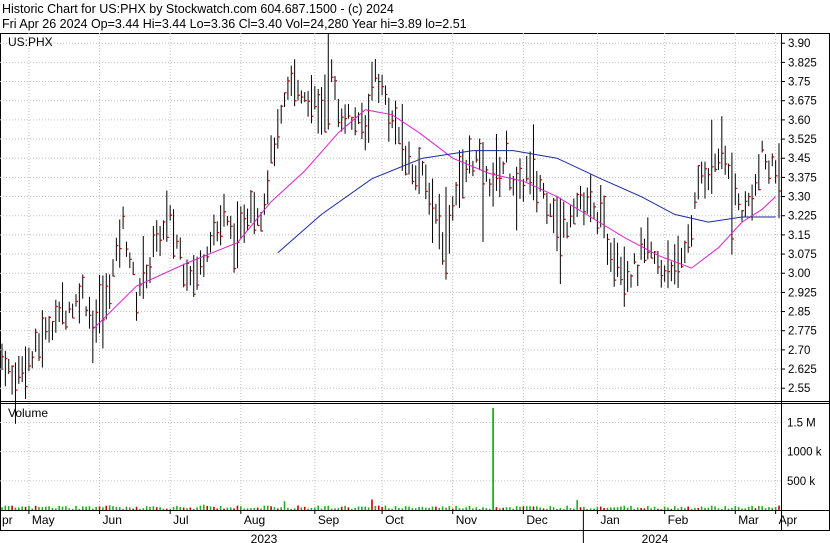  What do you see at coordinates (801, 482) in the screenshot?
I see `volume-tick-label: 500 k` at bounding box center [801, 482].